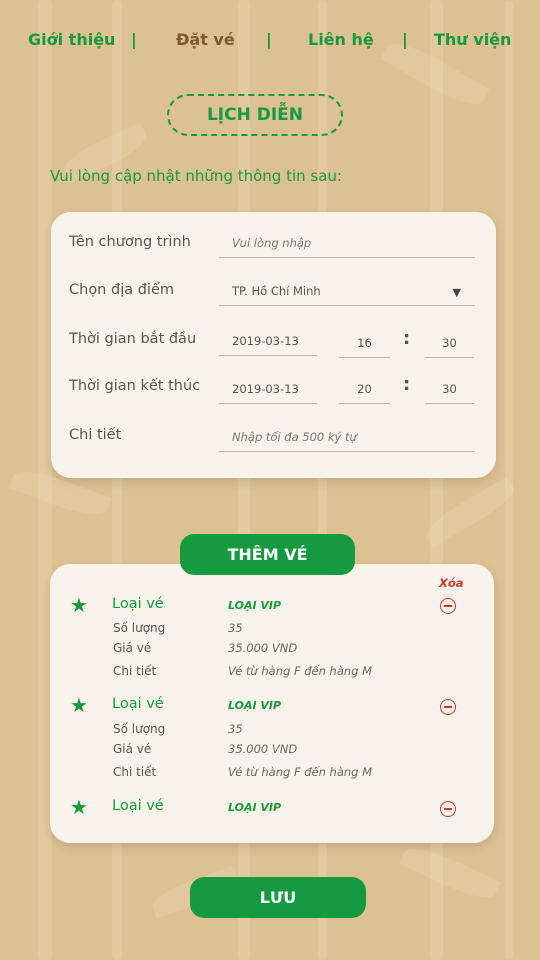  Describe the element at coordinates (135, 386) in the screenshot. I see `end-time-label: Thời gian kết thúc` at that location.